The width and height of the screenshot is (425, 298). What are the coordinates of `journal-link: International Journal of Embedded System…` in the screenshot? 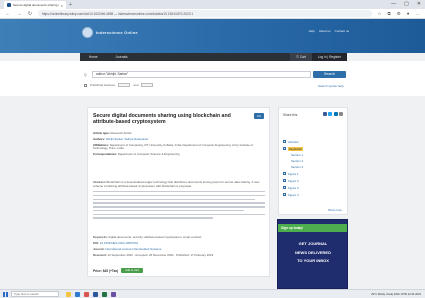 It's located at (133, 249).